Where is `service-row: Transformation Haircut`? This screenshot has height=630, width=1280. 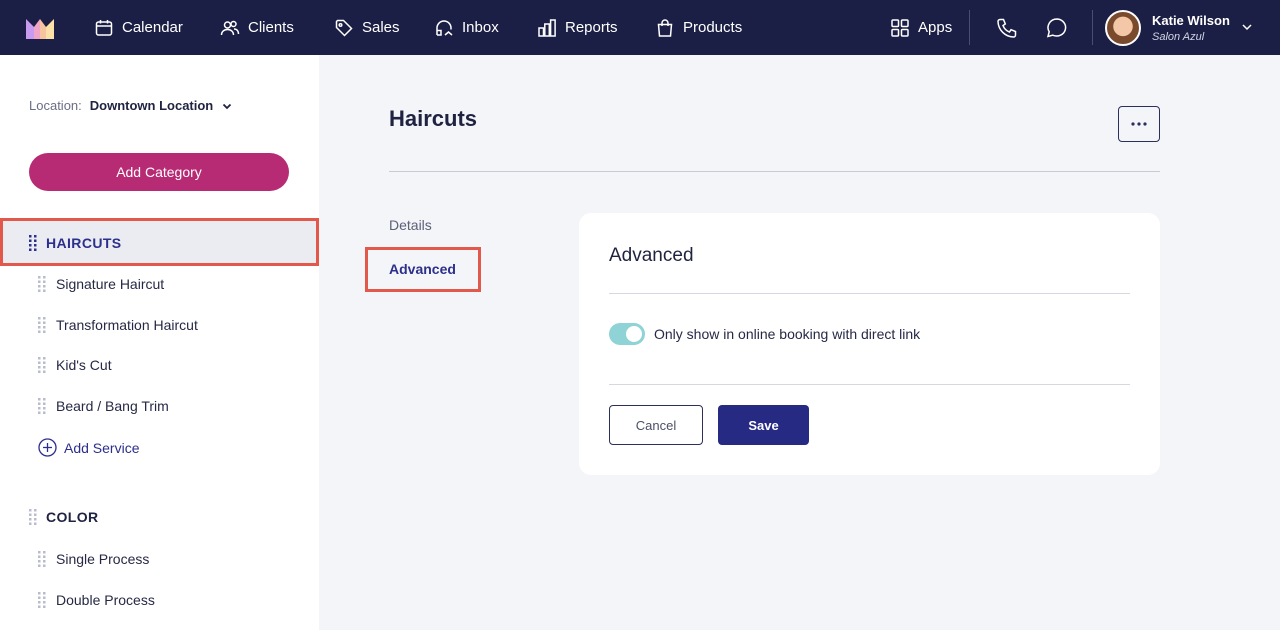
service-row: Transformation Haircut is located at coordinates (118, 325).